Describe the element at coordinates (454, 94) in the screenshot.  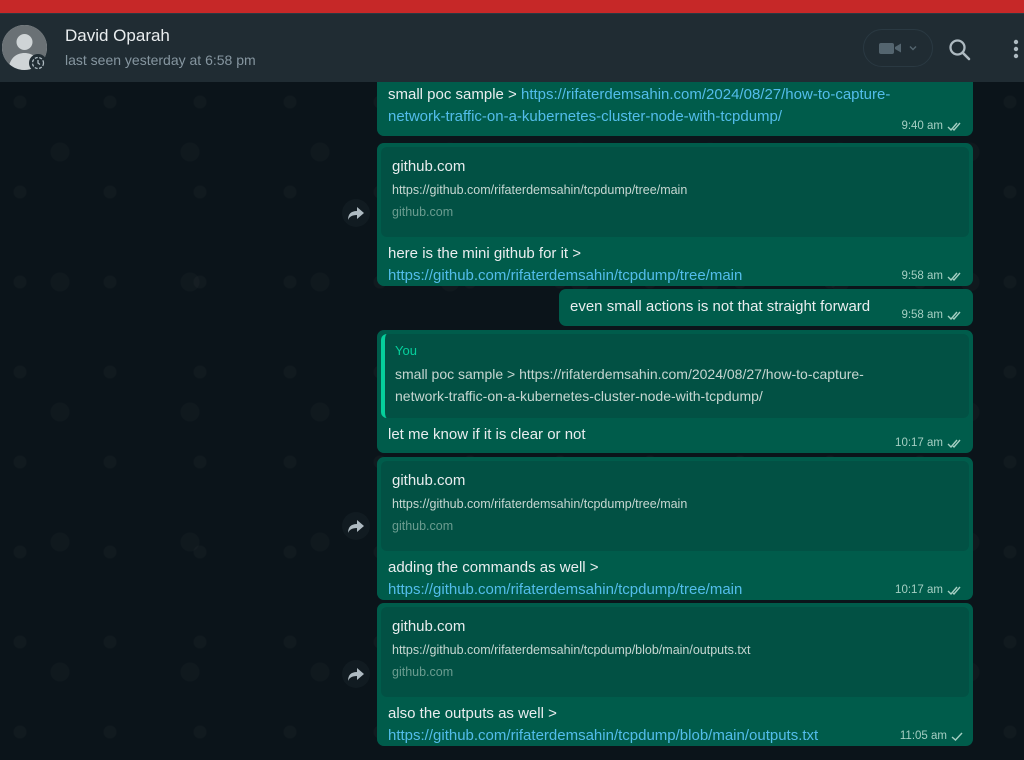
I see `message-text: small poc sample >` at that location.